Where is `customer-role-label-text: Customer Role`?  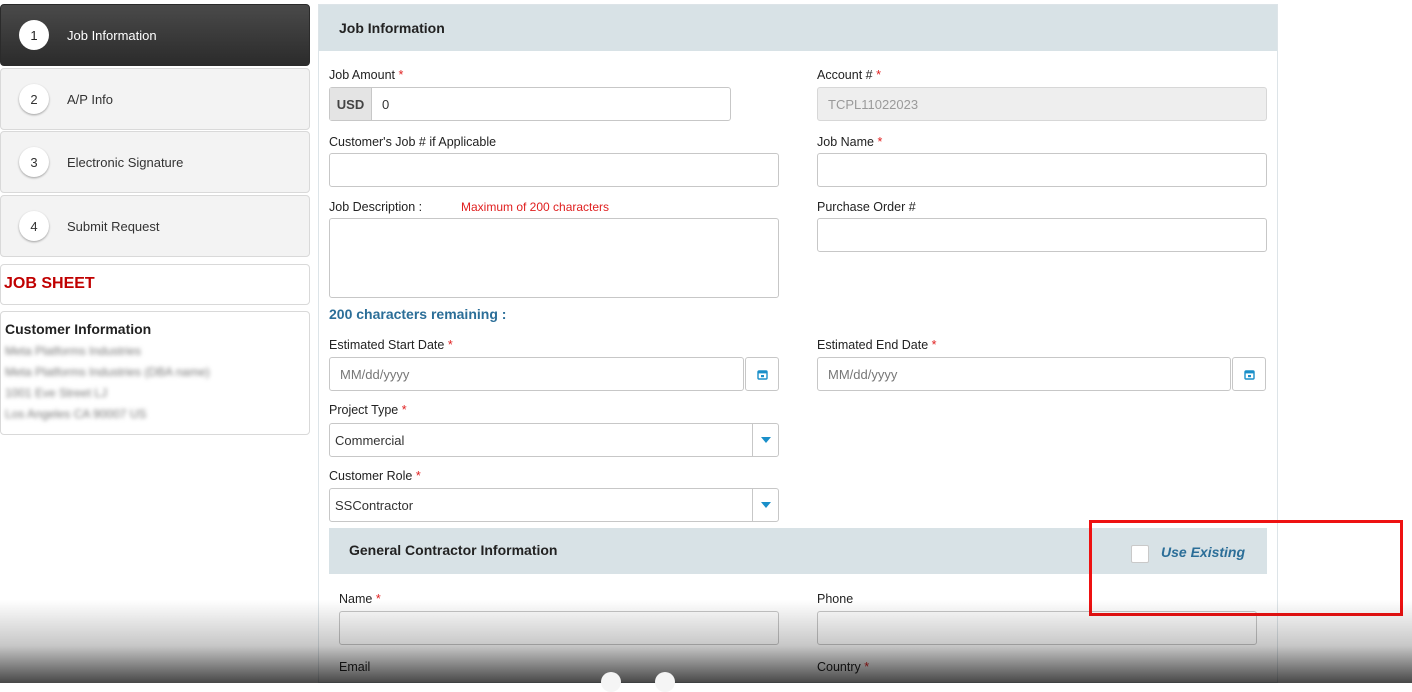
customer-role-label-text: Customer Role is located at coordinates (371, 476).